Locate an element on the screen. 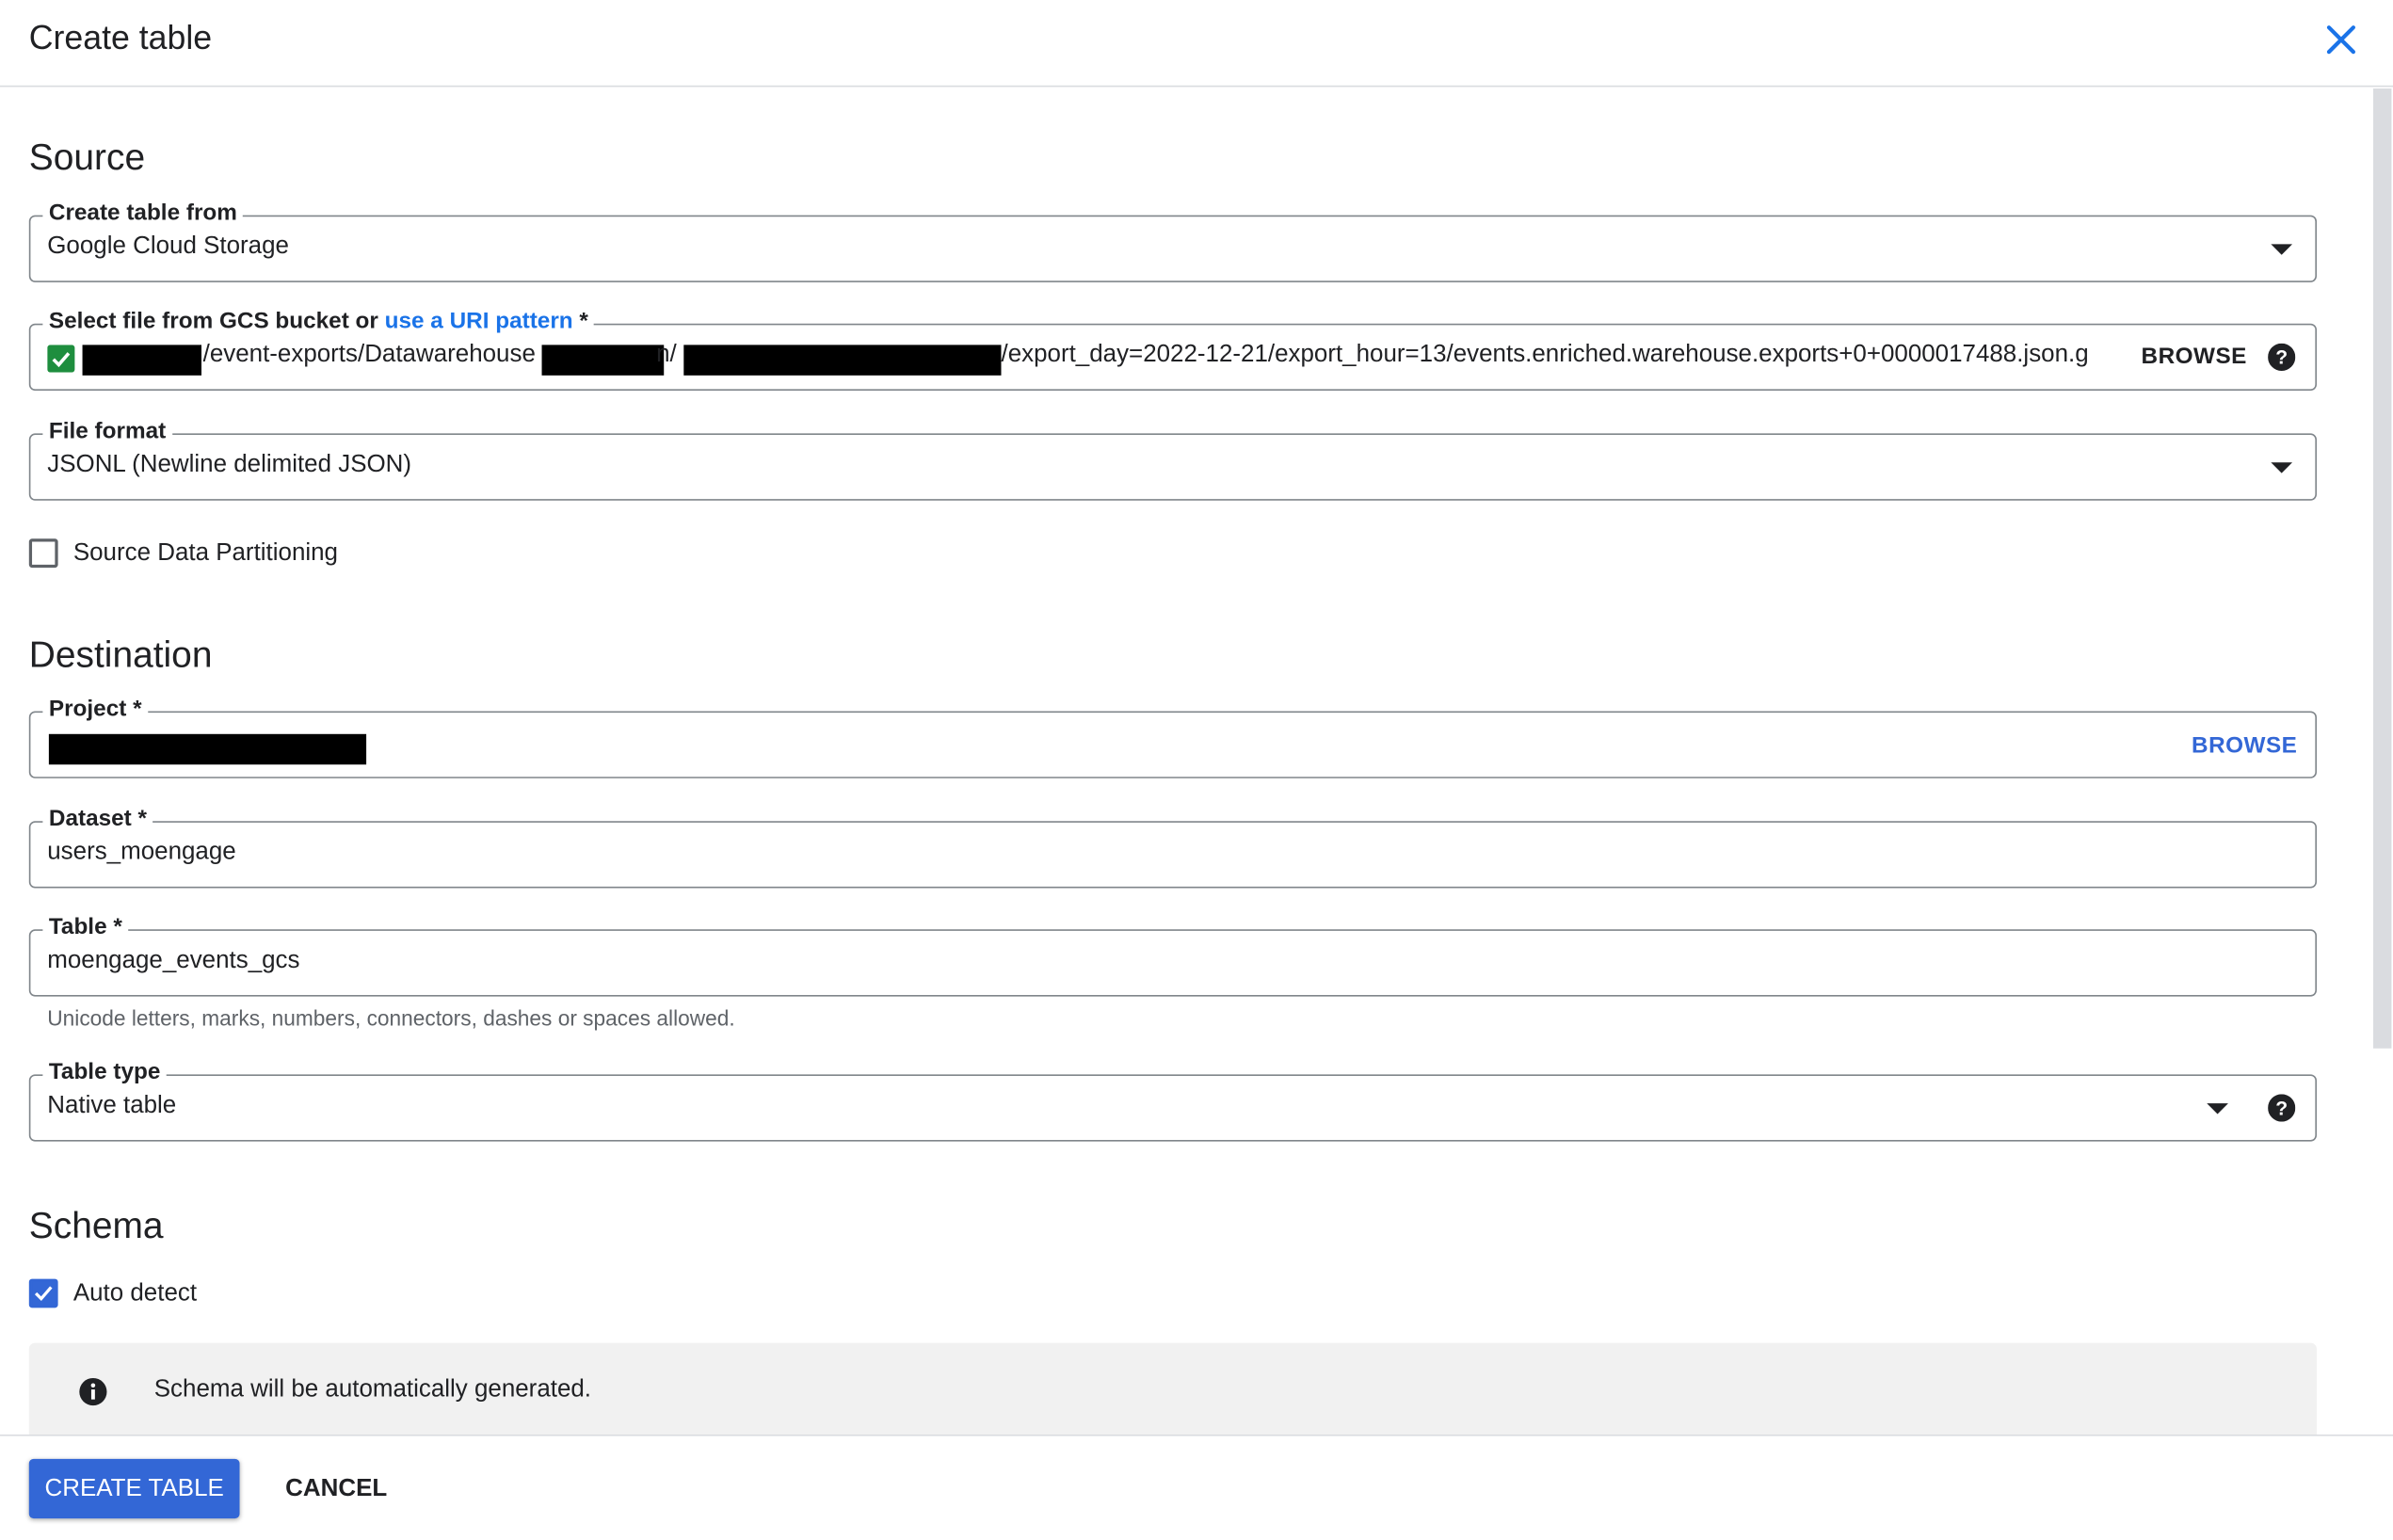  redacted-project is located at coordinates (208, 749).